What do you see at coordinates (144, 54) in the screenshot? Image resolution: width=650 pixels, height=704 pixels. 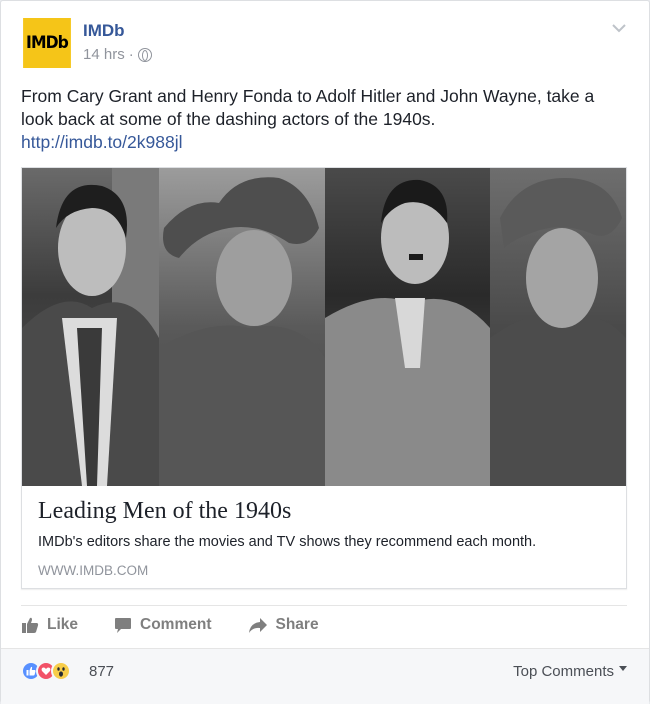 I see `globe-icon` at bounding box center [144, 54].